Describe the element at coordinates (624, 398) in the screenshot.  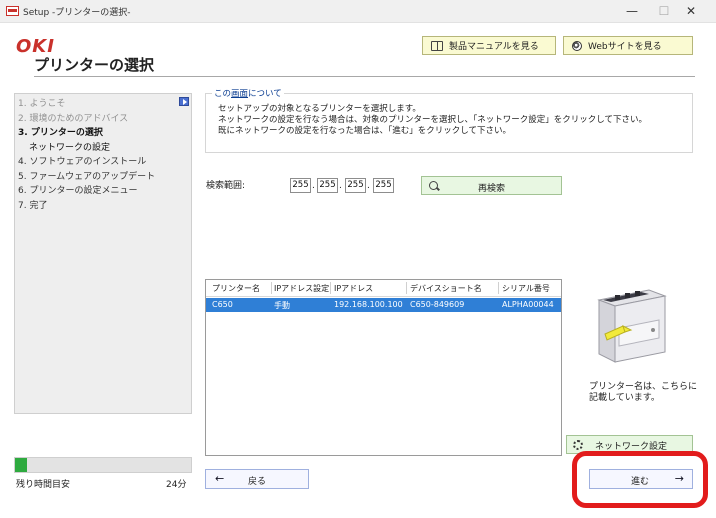
I see `caption-line: 記載しています。` at that location.